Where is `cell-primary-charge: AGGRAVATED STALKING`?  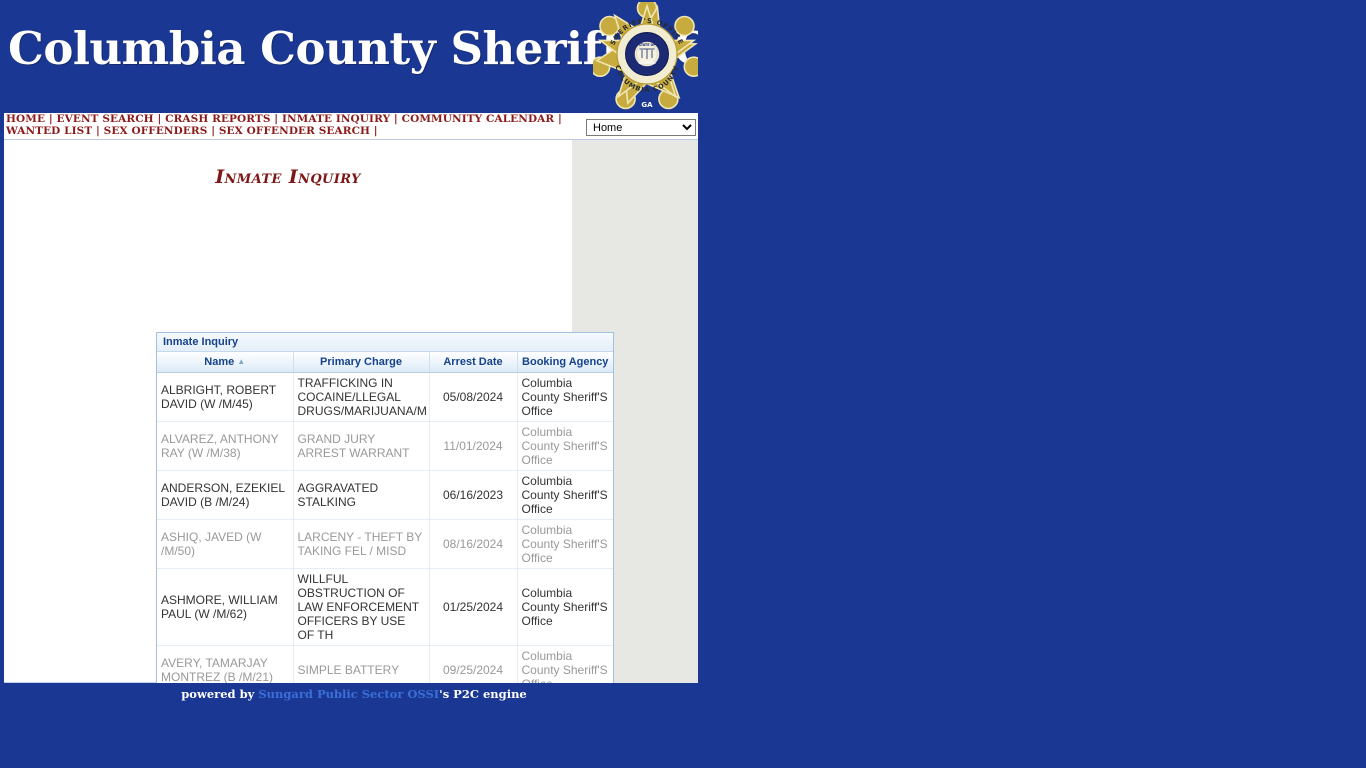 cell-primary-charge: AGGRAVATED STALKING is located at coordinates (361, 495).